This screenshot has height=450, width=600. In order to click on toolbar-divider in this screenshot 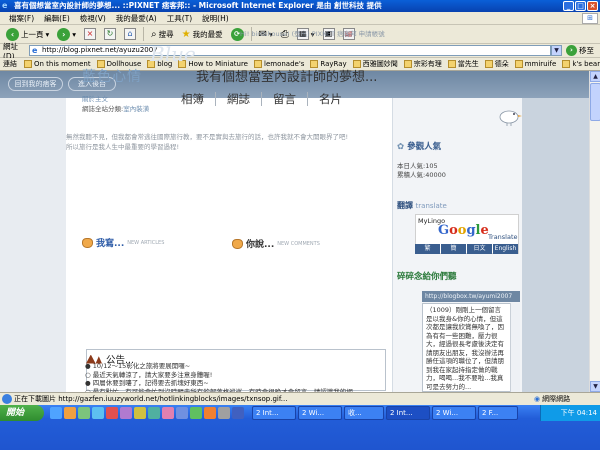, I will do `click(144, 34)`.